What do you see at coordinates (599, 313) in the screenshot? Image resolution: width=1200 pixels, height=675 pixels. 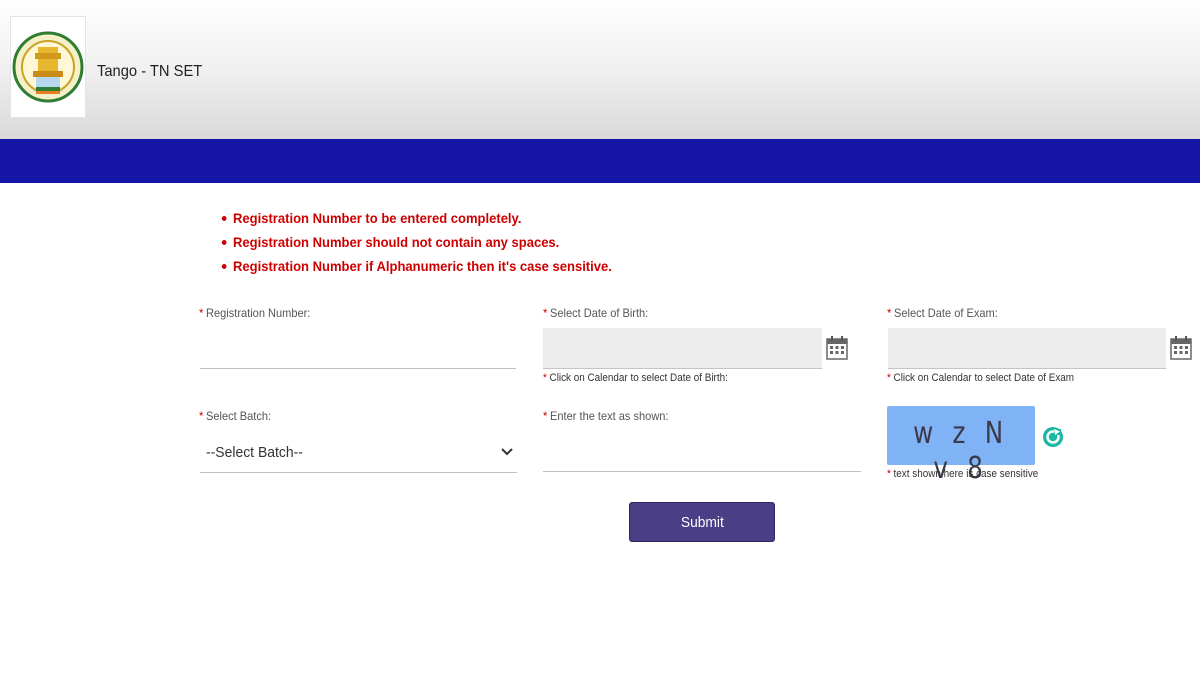 I see `date-of-birth-label-text: Select Date of Birth:` at bounding box center [599, 313].